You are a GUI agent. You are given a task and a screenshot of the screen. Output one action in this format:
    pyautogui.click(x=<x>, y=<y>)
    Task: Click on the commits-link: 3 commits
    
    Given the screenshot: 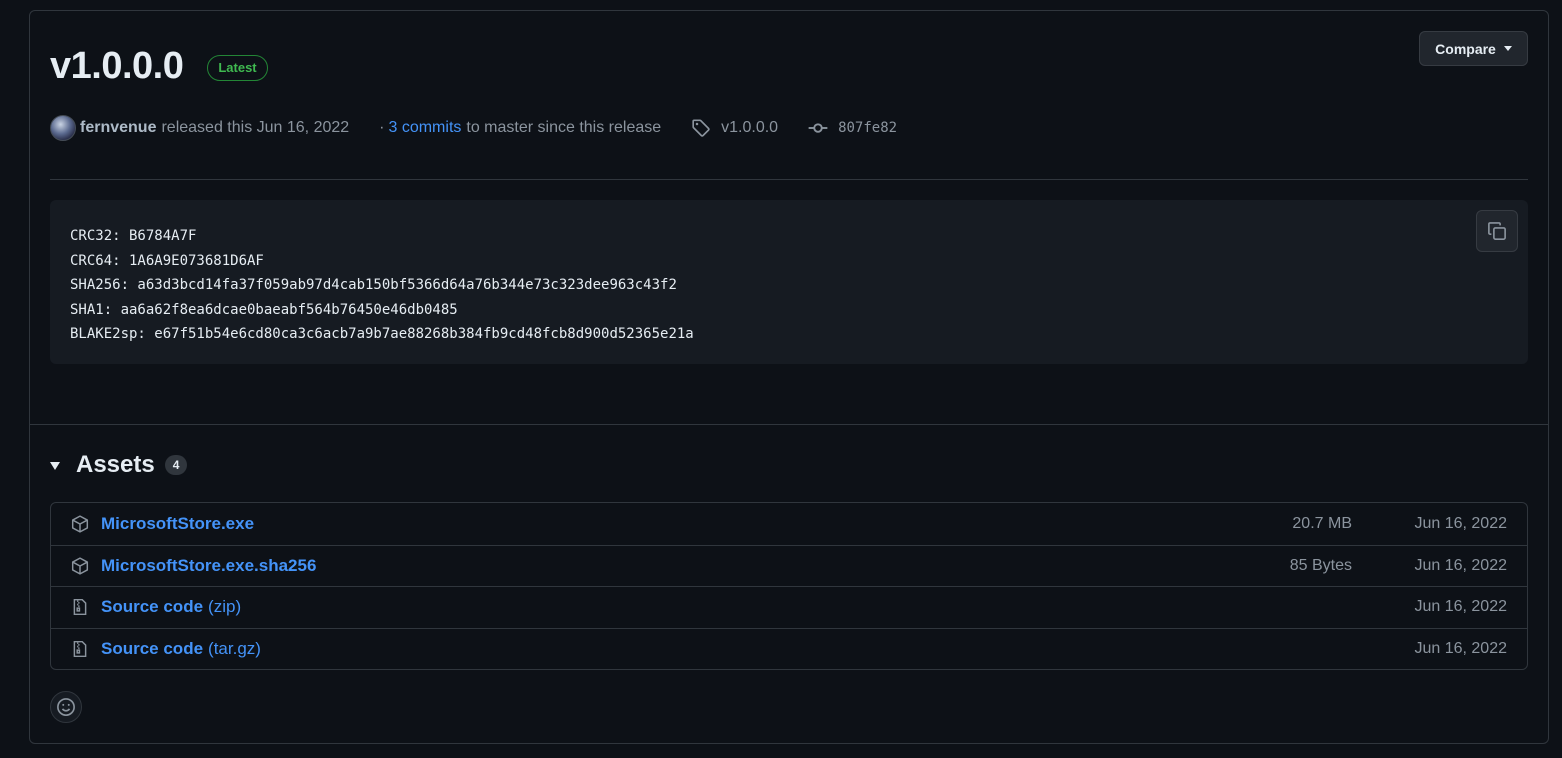 What is the action you would take?
    pyautogui.click(x=424, y=128)
    